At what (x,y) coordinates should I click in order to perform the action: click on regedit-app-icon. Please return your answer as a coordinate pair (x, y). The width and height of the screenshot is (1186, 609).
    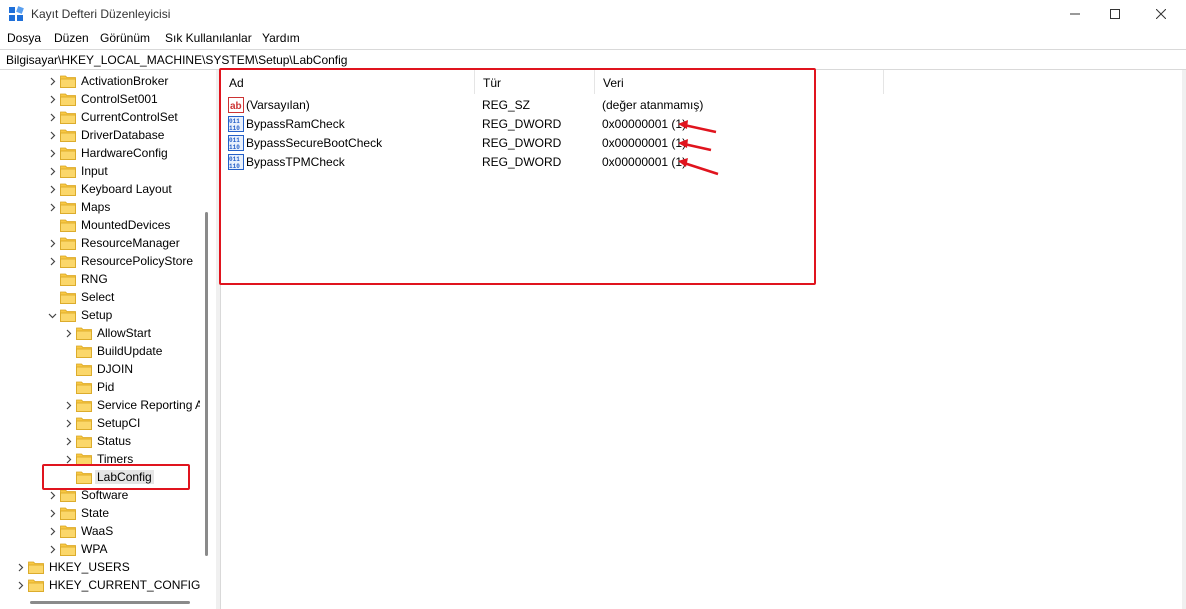
    Looking at the image, I should click on (16, 13).